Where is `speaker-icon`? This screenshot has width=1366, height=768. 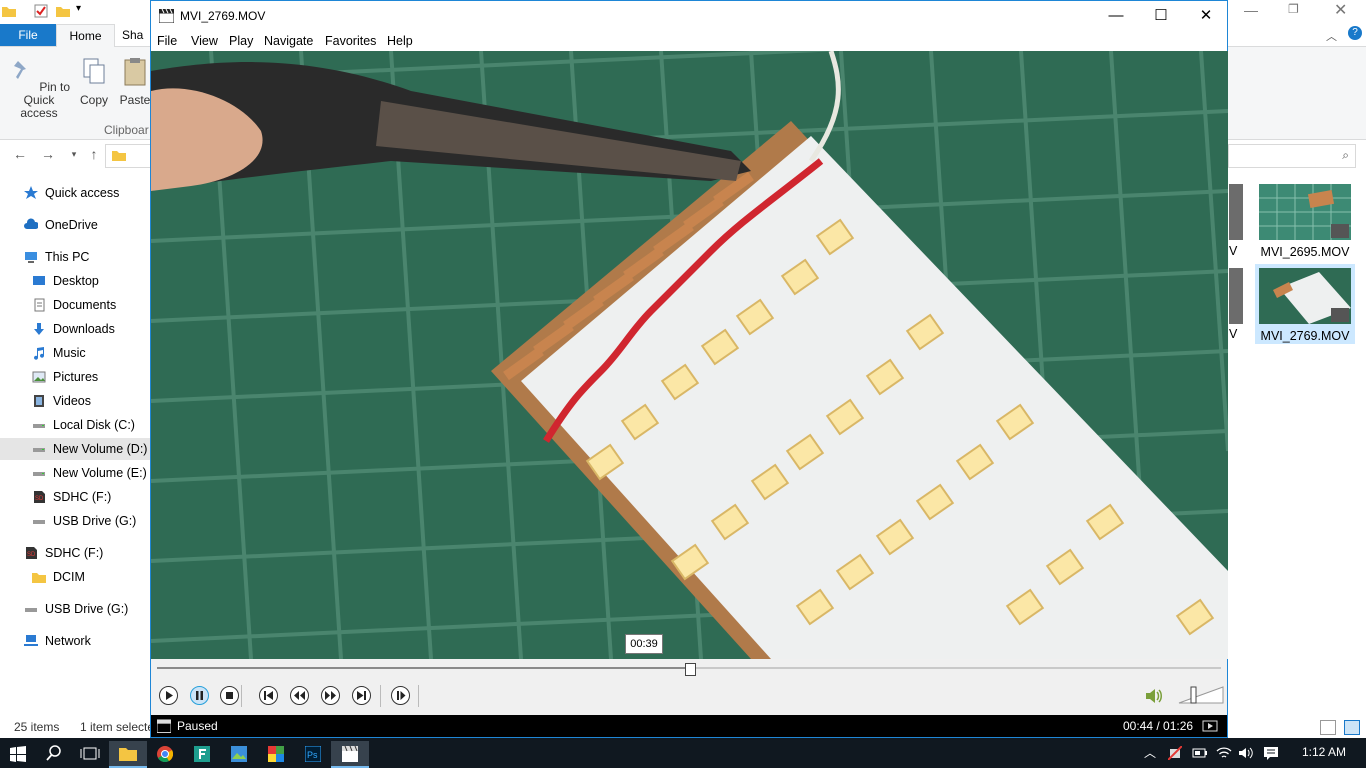 speaker-icon is located at coordinates (1246, 753).